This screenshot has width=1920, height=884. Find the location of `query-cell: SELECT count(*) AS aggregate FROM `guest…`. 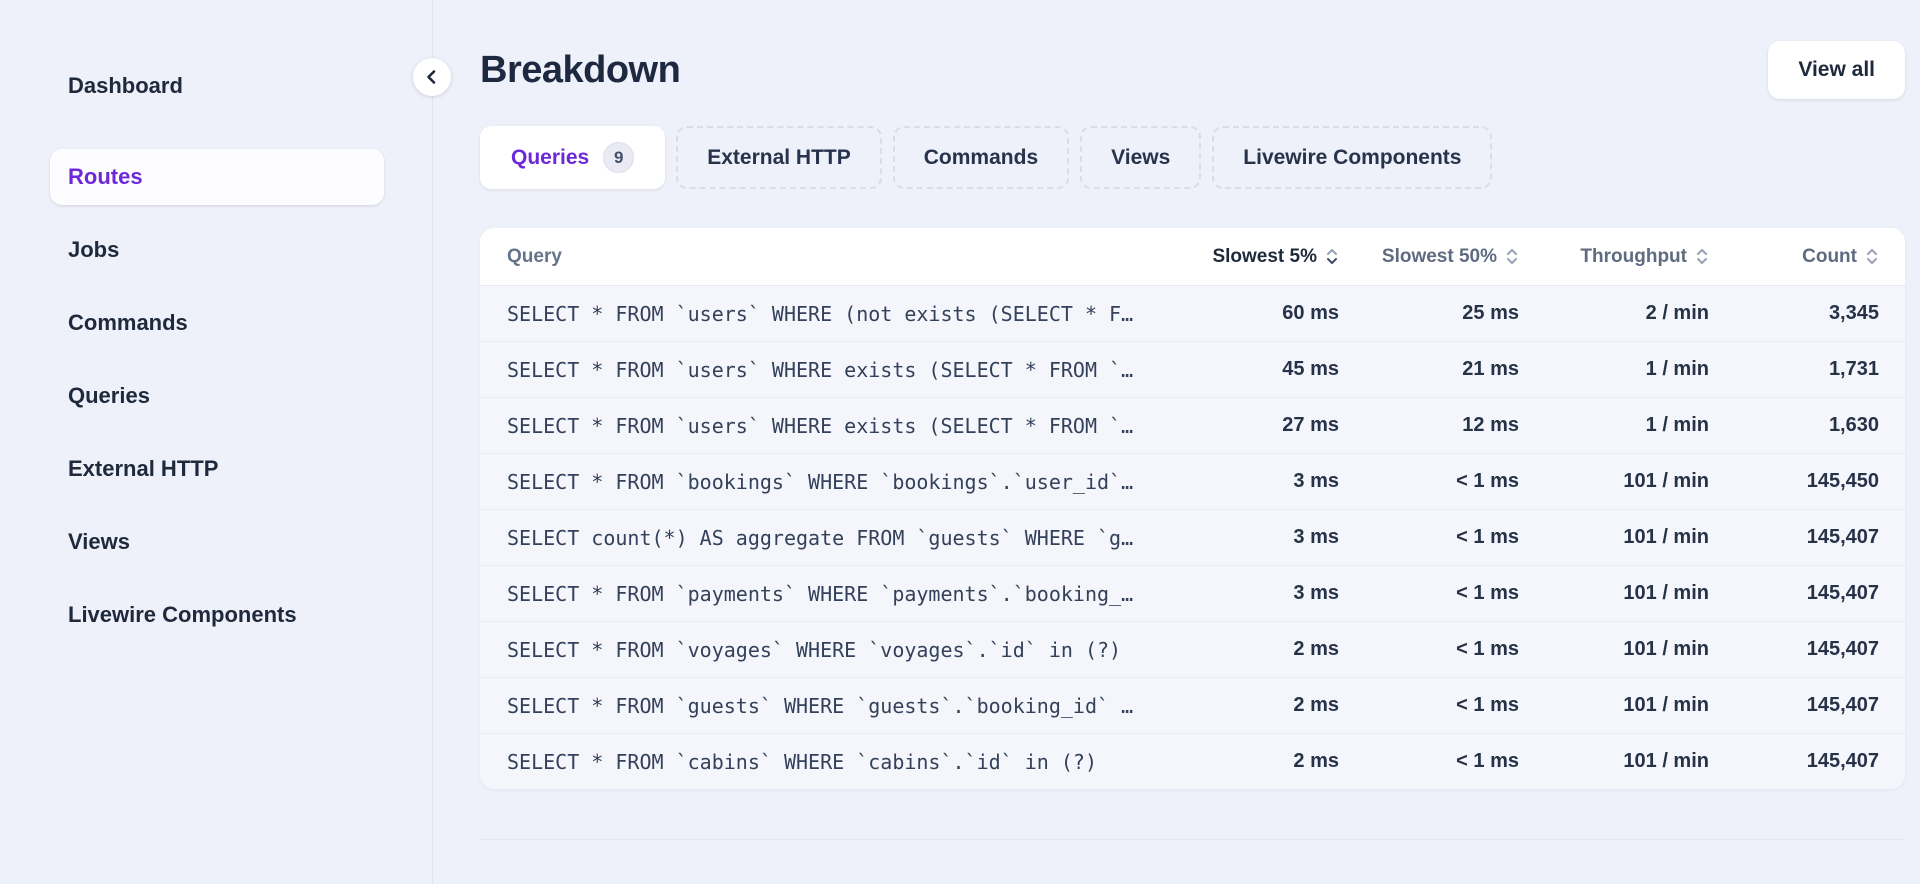

query-cell: SELECT count(*) AS aggregate FROM `guest… is located at coordinates (820, 537).